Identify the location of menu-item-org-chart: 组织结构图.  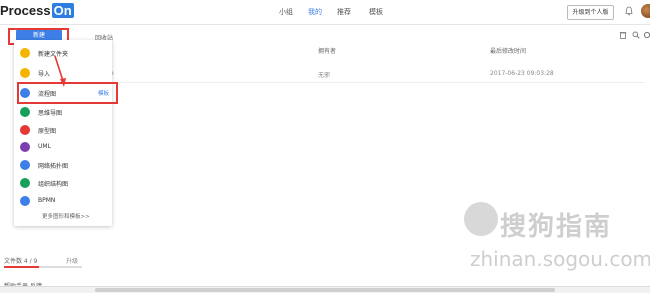
(66, 183).